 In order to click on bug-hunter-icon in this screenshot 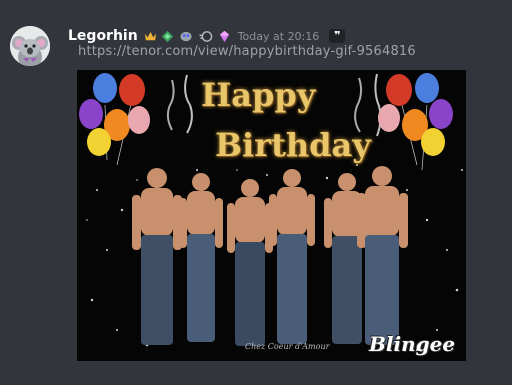, I will do `click(186, 36)`.